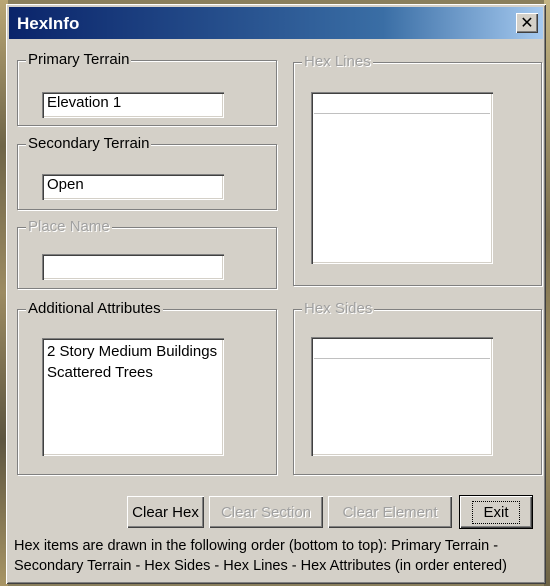 The image size is (550, 586). Describe the element at coordinates (89, 144) in the screenshot. I see `secondary-terrain-label: Secondary Terrain` at that location.